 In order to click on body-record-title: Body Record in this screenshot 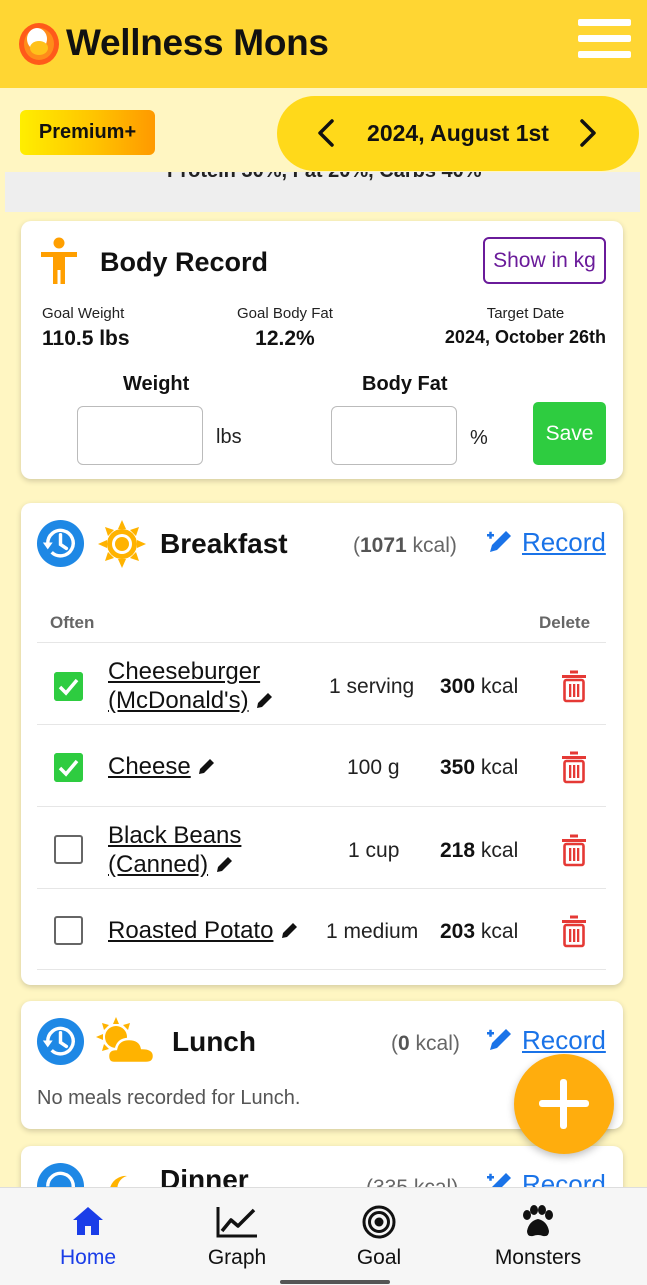, I will do `click(184, 262)`.